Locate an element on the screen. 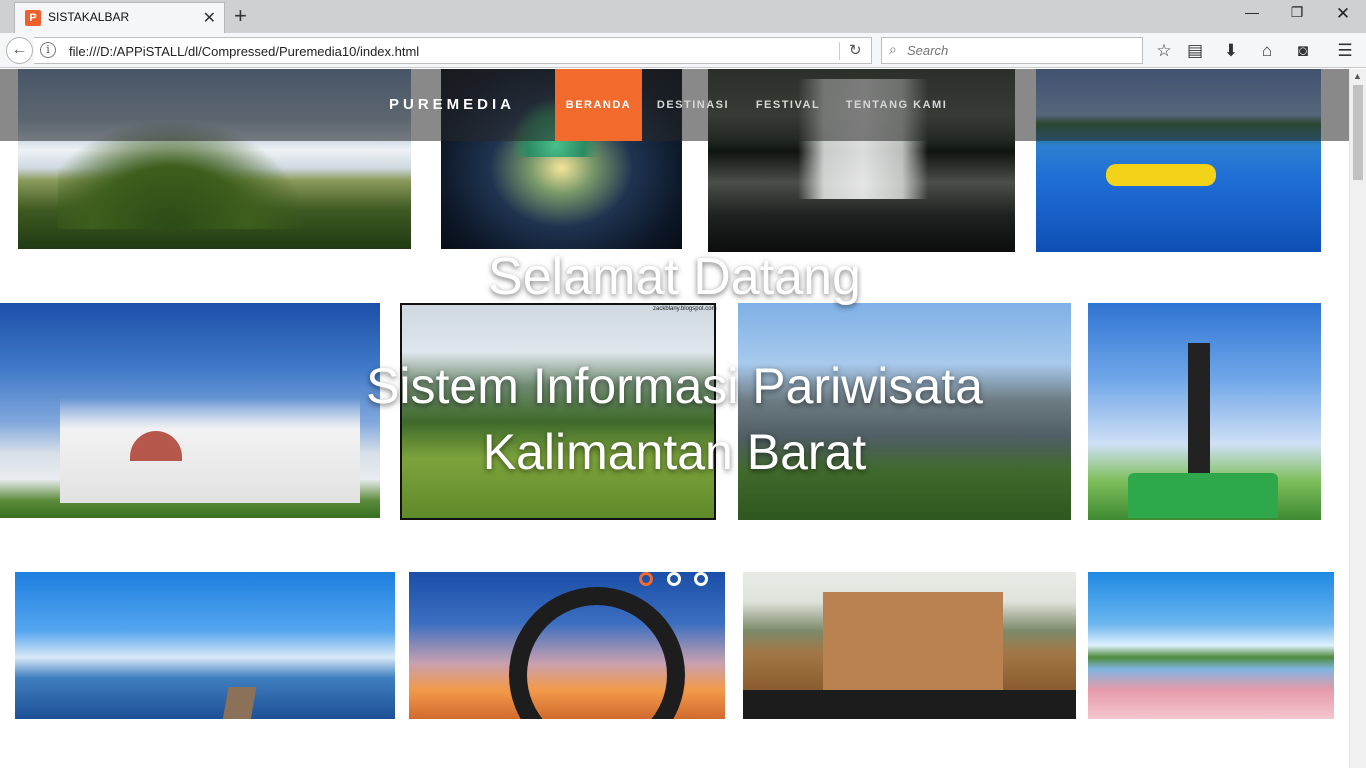  scroll-up-arrow-icon: ▲ is located at coordinates (1357, 76).